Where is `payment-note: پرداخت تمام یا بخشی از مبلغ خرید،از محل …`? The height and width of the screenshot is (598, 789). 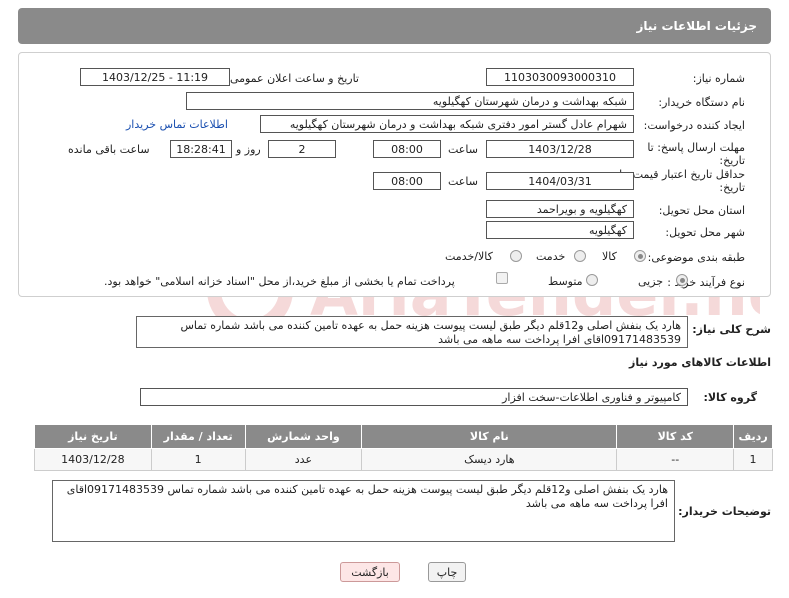
payment-note: پرداخت تمام یا بخشی از مبلغ خرید،از محل … is located at coordinates (279, 281).